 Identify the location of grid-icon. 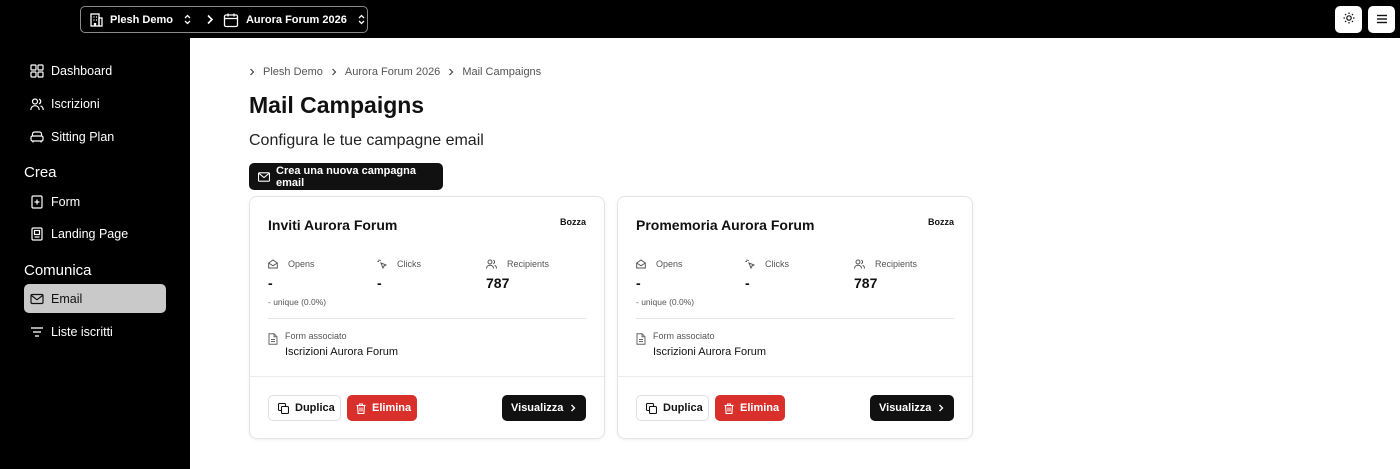
(37, 70).